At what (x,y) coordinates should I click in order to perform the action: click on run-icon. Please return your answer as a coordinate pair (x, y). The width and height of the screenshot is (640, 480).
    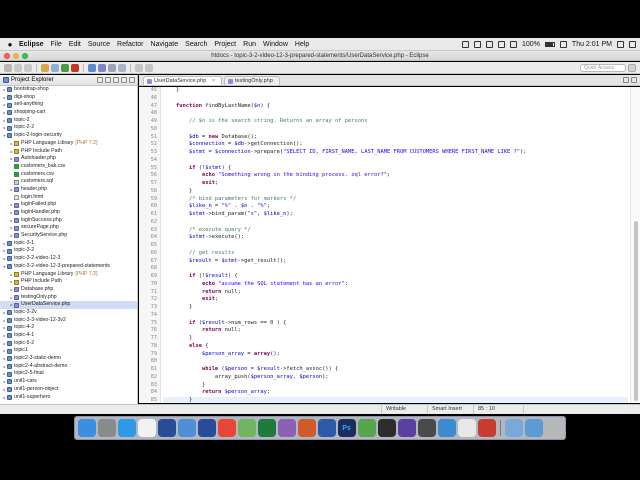
    Looking at the image, I should click on (65, 67).